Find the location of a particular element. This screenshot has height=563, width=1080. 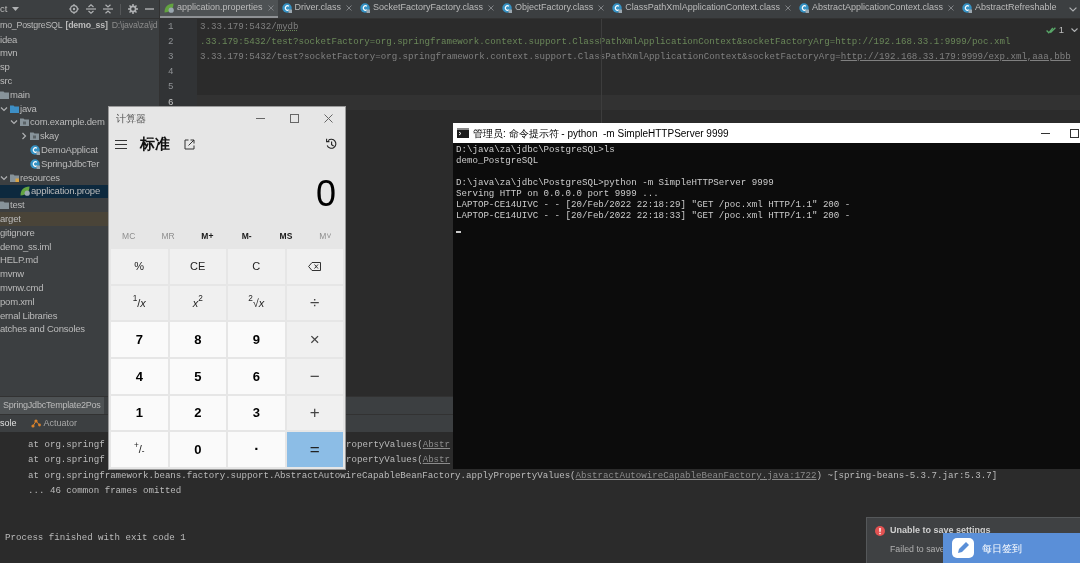

backspace-icon is located at coordinates (315, 266).